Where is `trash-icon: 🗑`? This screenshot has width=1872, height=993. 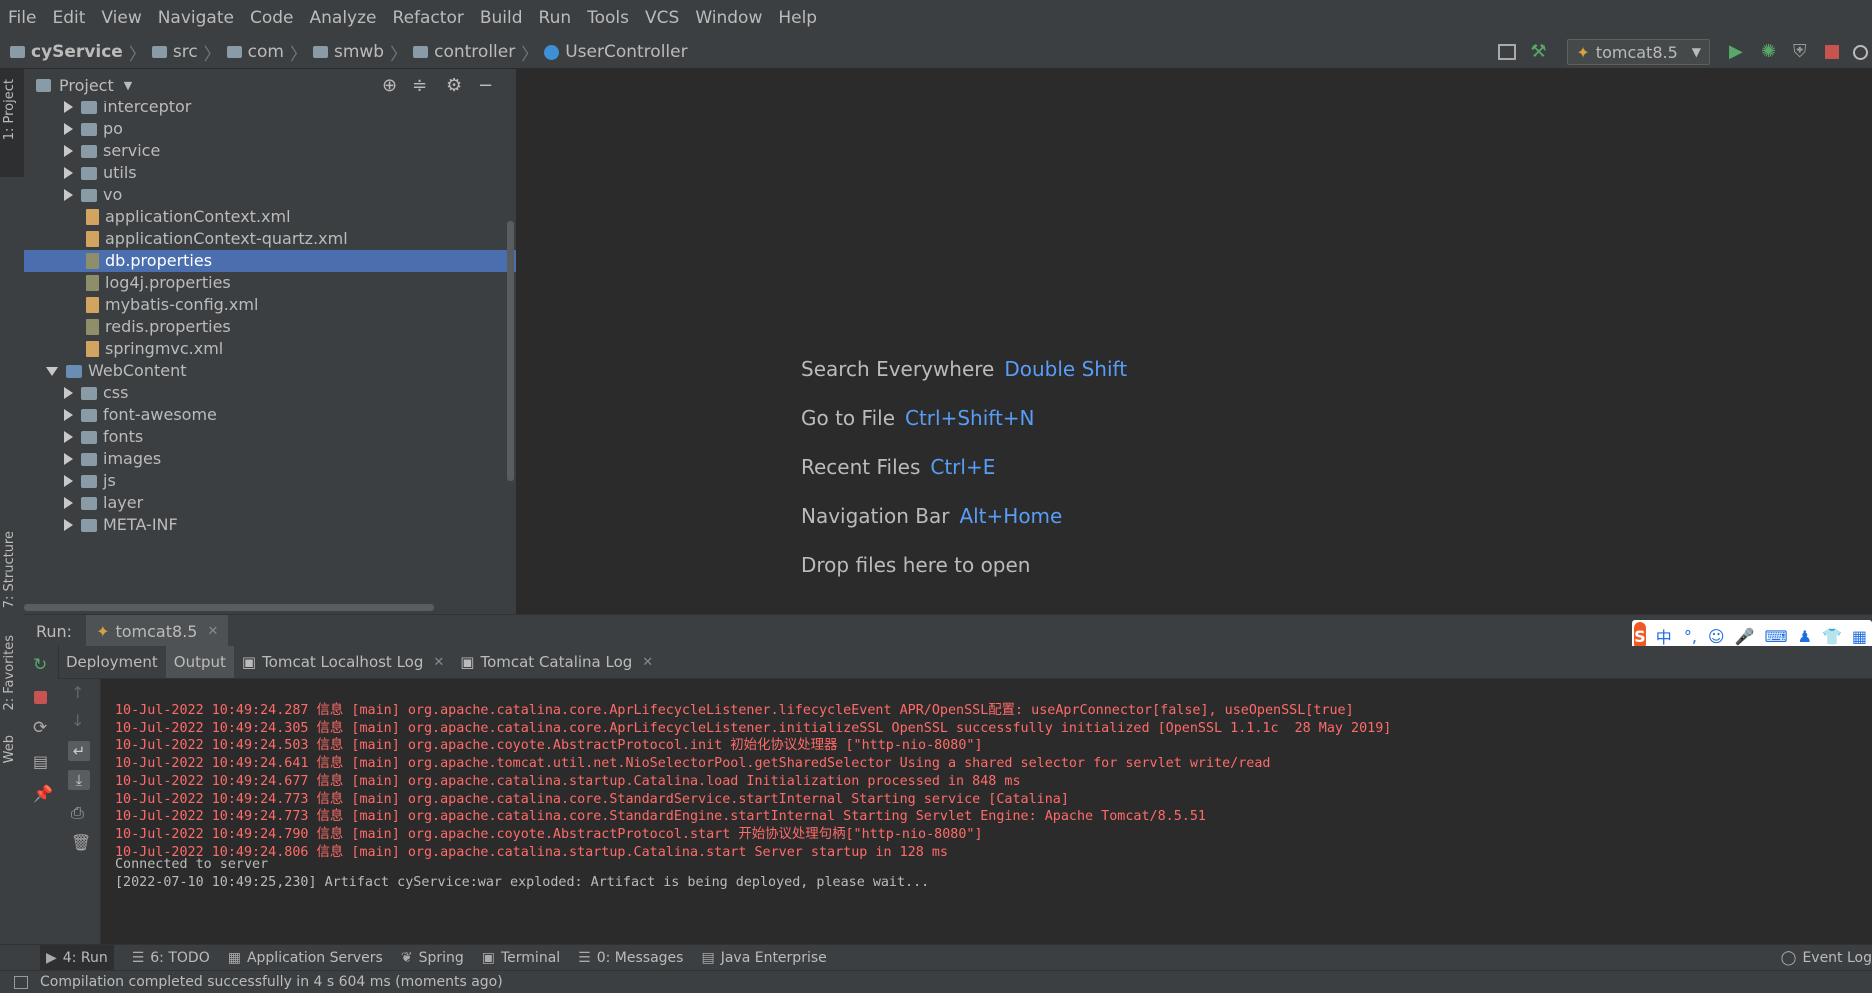
trash-icon: 🗑 is located at coordinates (81, 843).